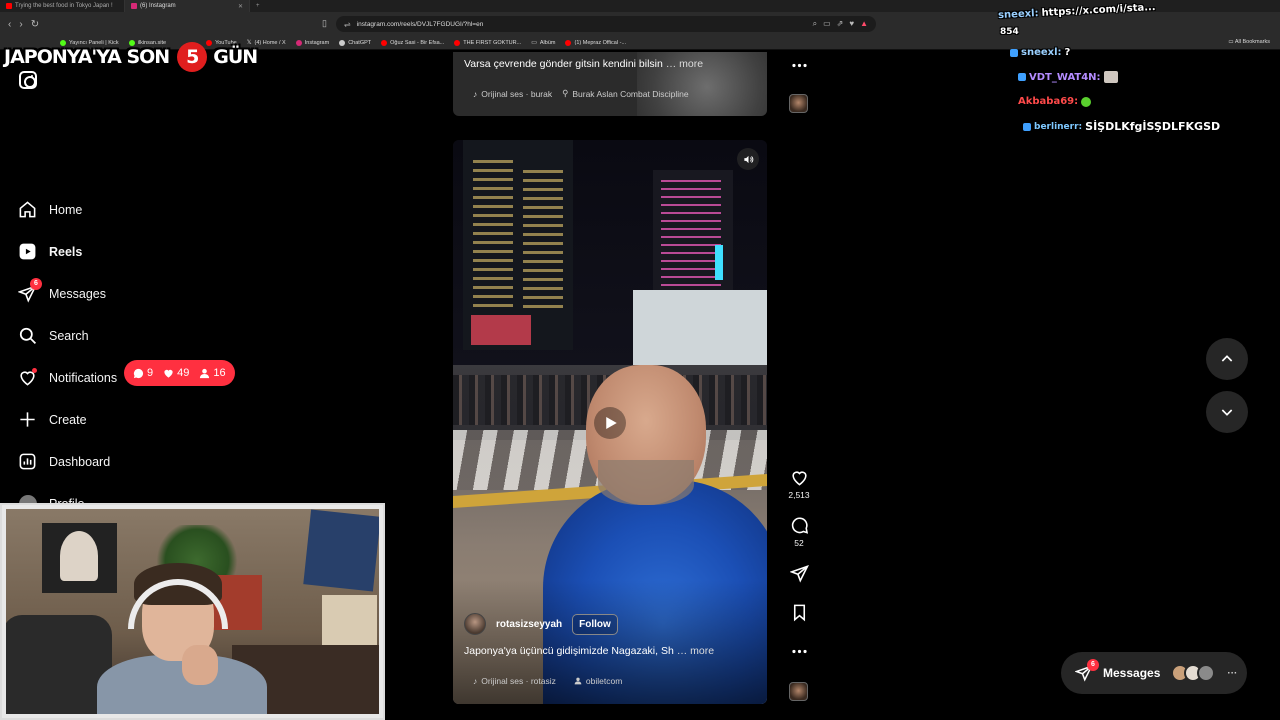 The height and width of the screenshot is (720, 1280). What do you see at coordinates (158, 6) in the screenshot?
I see `tab-title: (6) Instagram` at bounding box center [158, 6].